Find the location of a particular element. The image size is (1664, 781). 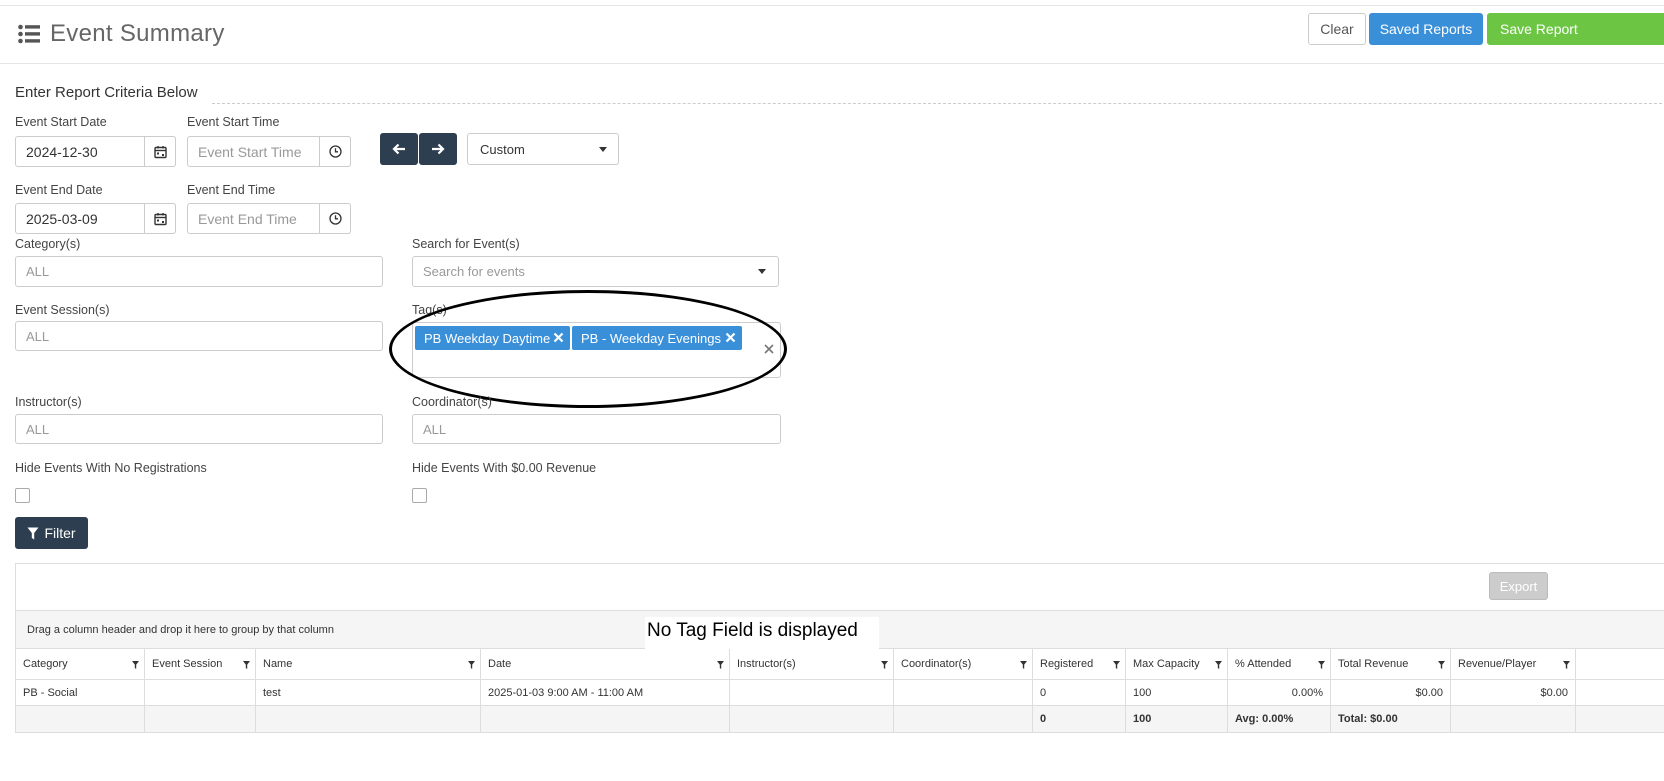

chevron-down-icon is located at coordinates (762, 271).